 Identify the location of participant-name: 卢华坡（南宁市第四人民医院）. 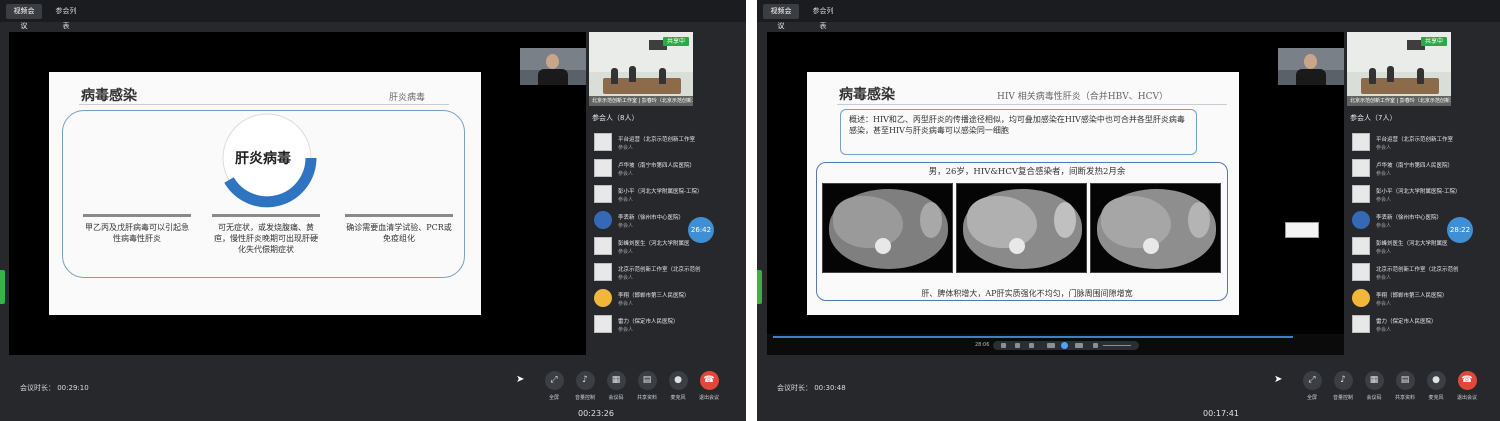
(657, 166).